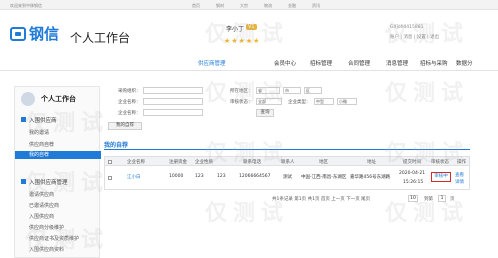 The height and width of the screenshot is (258, 498). I want to click on enterprise-label: 企业名称：, so click(129, 113).